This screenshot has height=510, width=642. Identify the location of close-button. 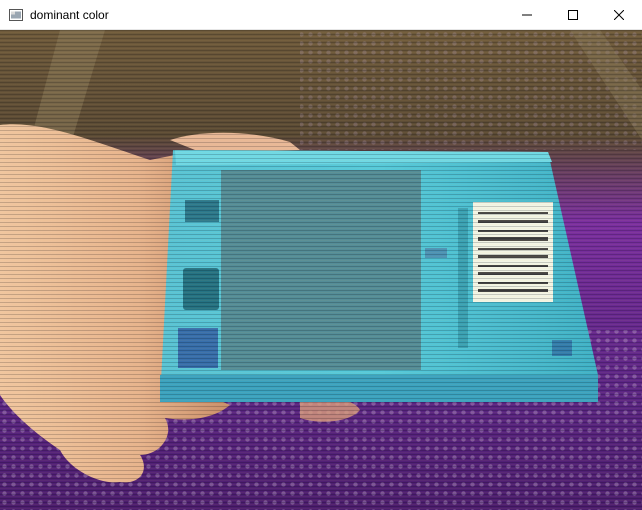
(619, 15).